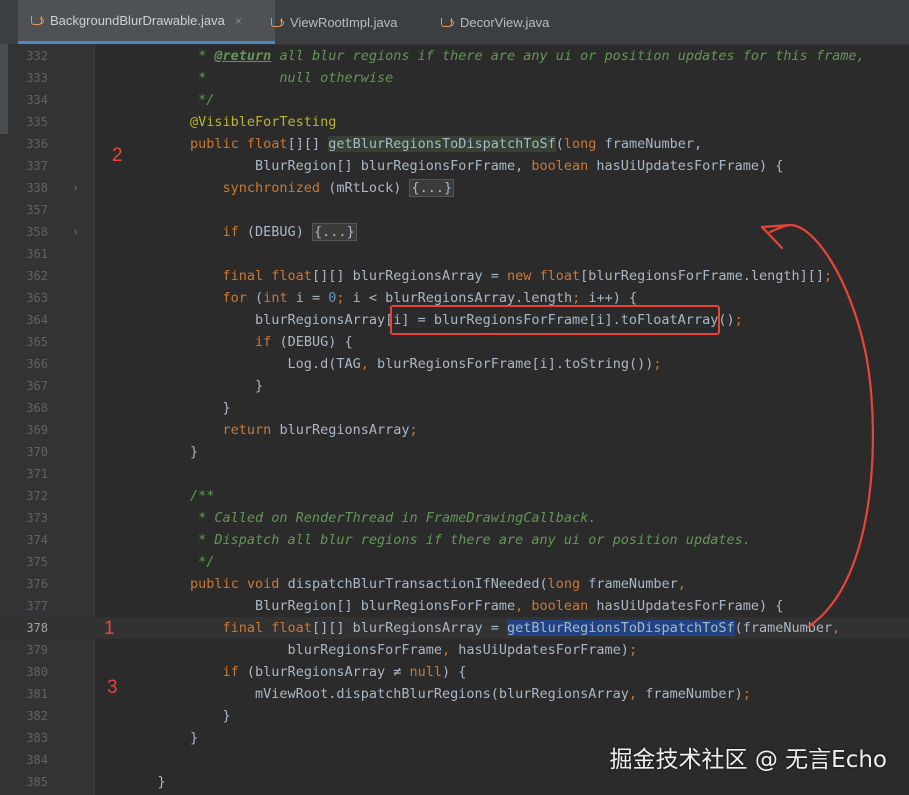 The image size is (909, 795). I want to click on code-line: 367 }, so click(454, 386).